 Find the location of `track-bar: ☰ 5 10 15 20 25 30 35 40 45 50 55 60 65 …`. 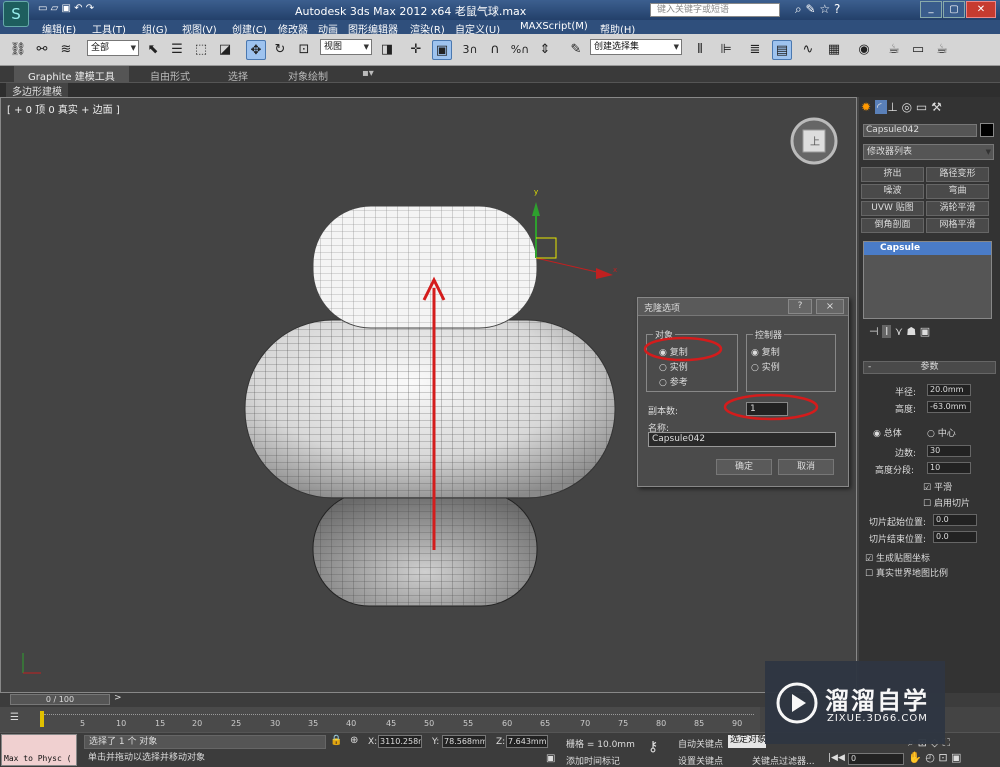

track-bar: ☰ 5 10 15 20 25 30 35 40 45 50 55 60 65 … is located at coordinates (380, 719).